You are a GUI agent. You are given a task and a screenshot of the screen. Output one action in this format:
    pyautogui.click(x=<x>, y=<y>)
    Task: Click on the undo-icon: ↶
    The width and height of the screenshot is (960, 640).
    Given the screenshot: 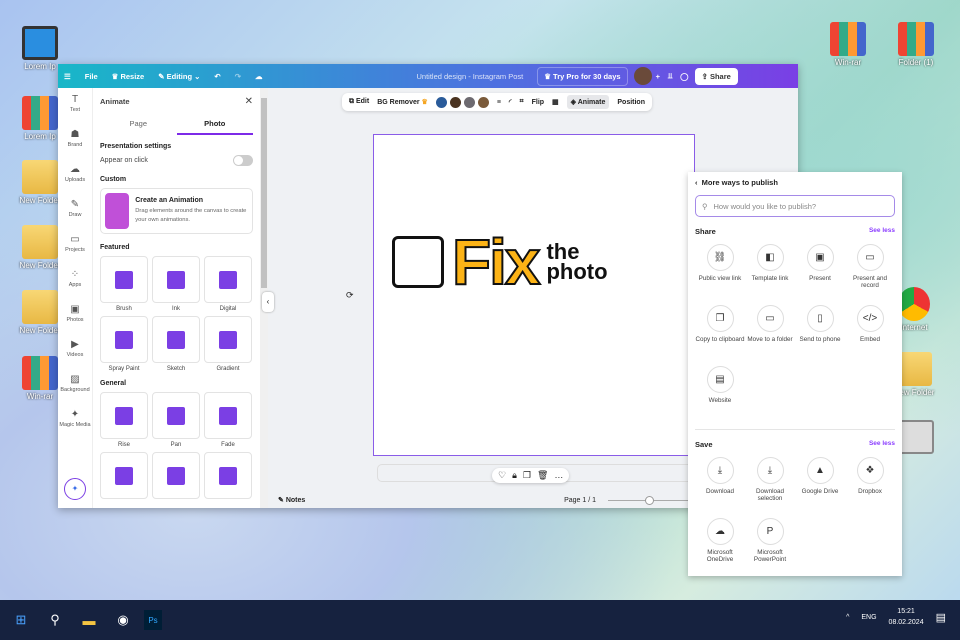 What is the action you would take?
    pyautogui.click(x=217, y=76)
    